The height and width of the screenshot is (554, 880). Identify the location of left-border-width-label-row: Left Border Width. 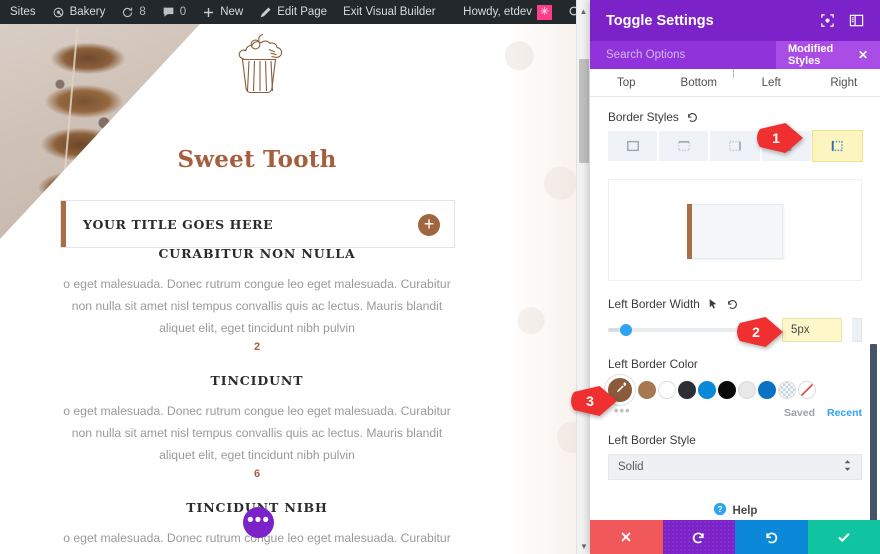
(735, 304).